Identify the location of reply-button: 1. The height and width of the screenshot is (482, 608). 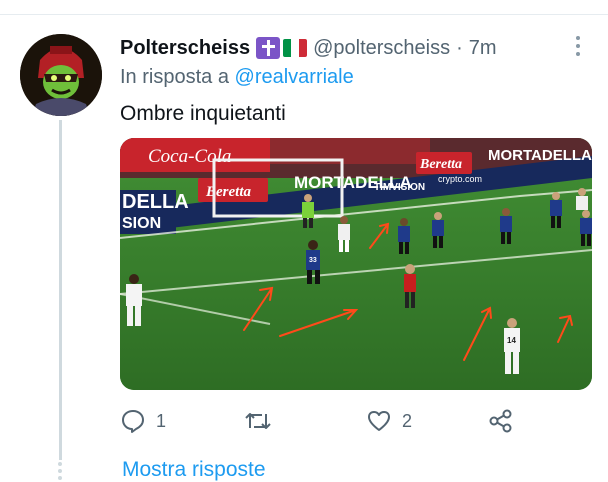
(143, 421).